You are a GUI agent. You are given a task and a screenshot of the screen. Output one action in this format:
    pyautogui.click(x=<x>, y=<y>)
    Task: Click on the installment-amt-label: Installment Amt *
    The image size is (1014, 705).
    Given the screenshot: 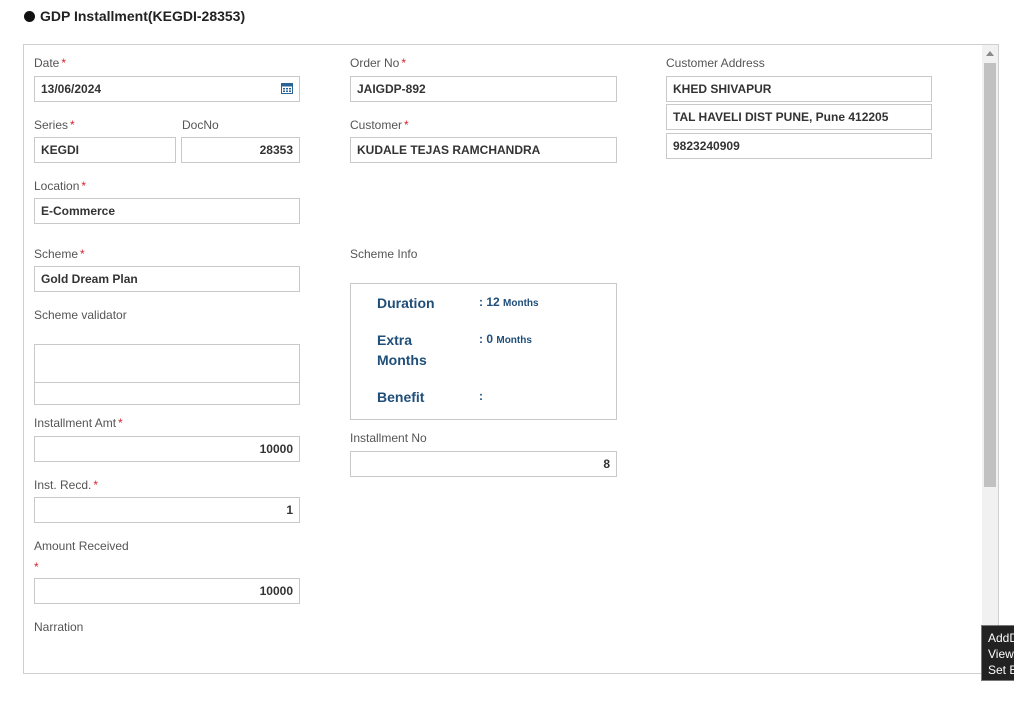 What is the action you would take?
    pyautogui.click(x=78, y=423)
    